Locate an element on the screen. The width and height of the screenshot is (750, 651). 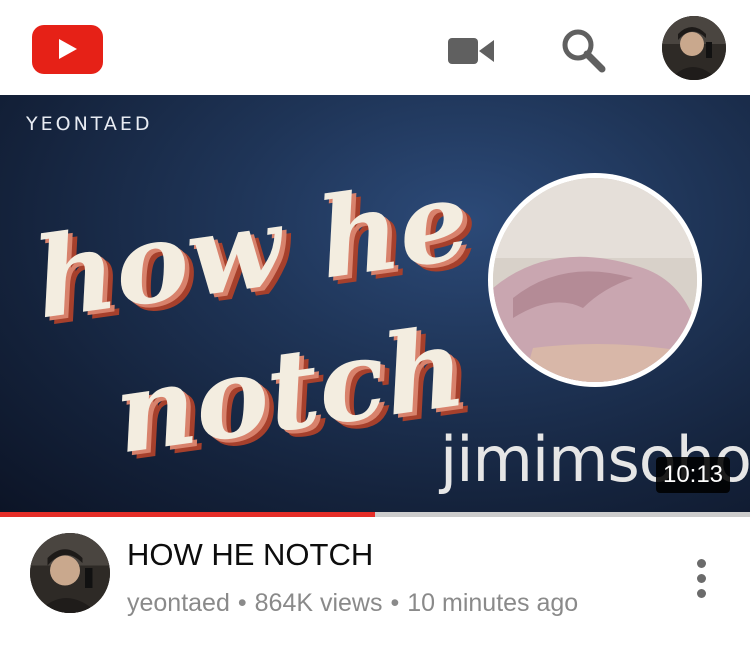
video-title: HOW HE NOTCH is located at coordinates (250, 555).